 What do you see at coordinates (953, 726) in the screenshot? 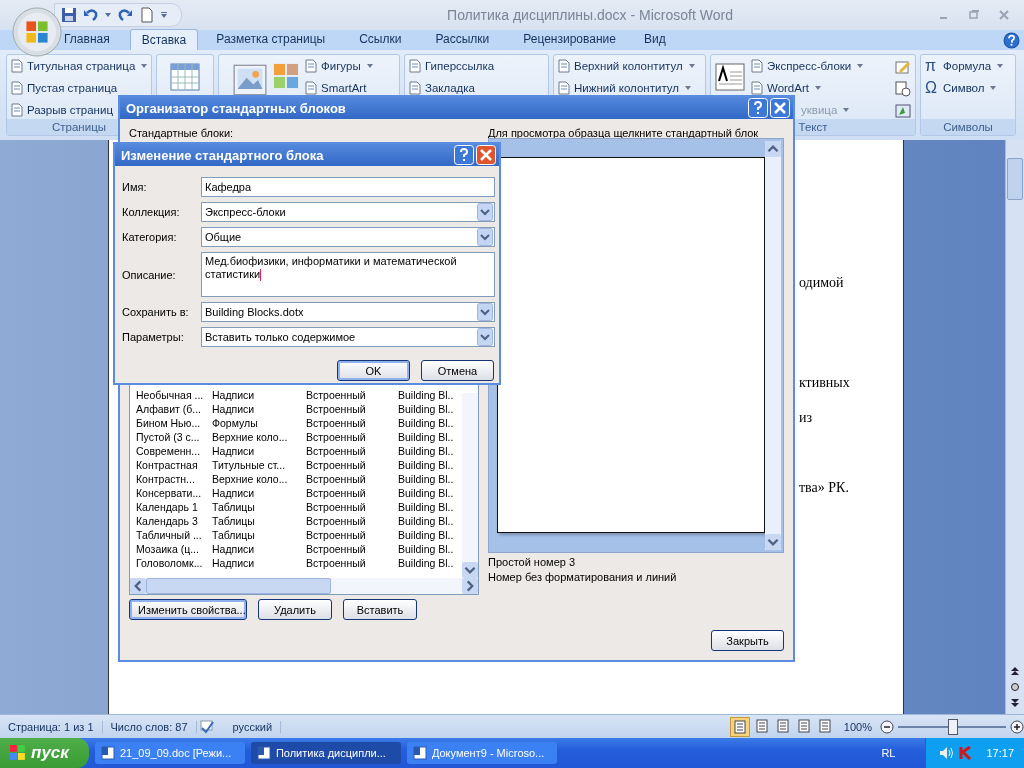
I see `zoom-slider` at bounding box center [953, 726].